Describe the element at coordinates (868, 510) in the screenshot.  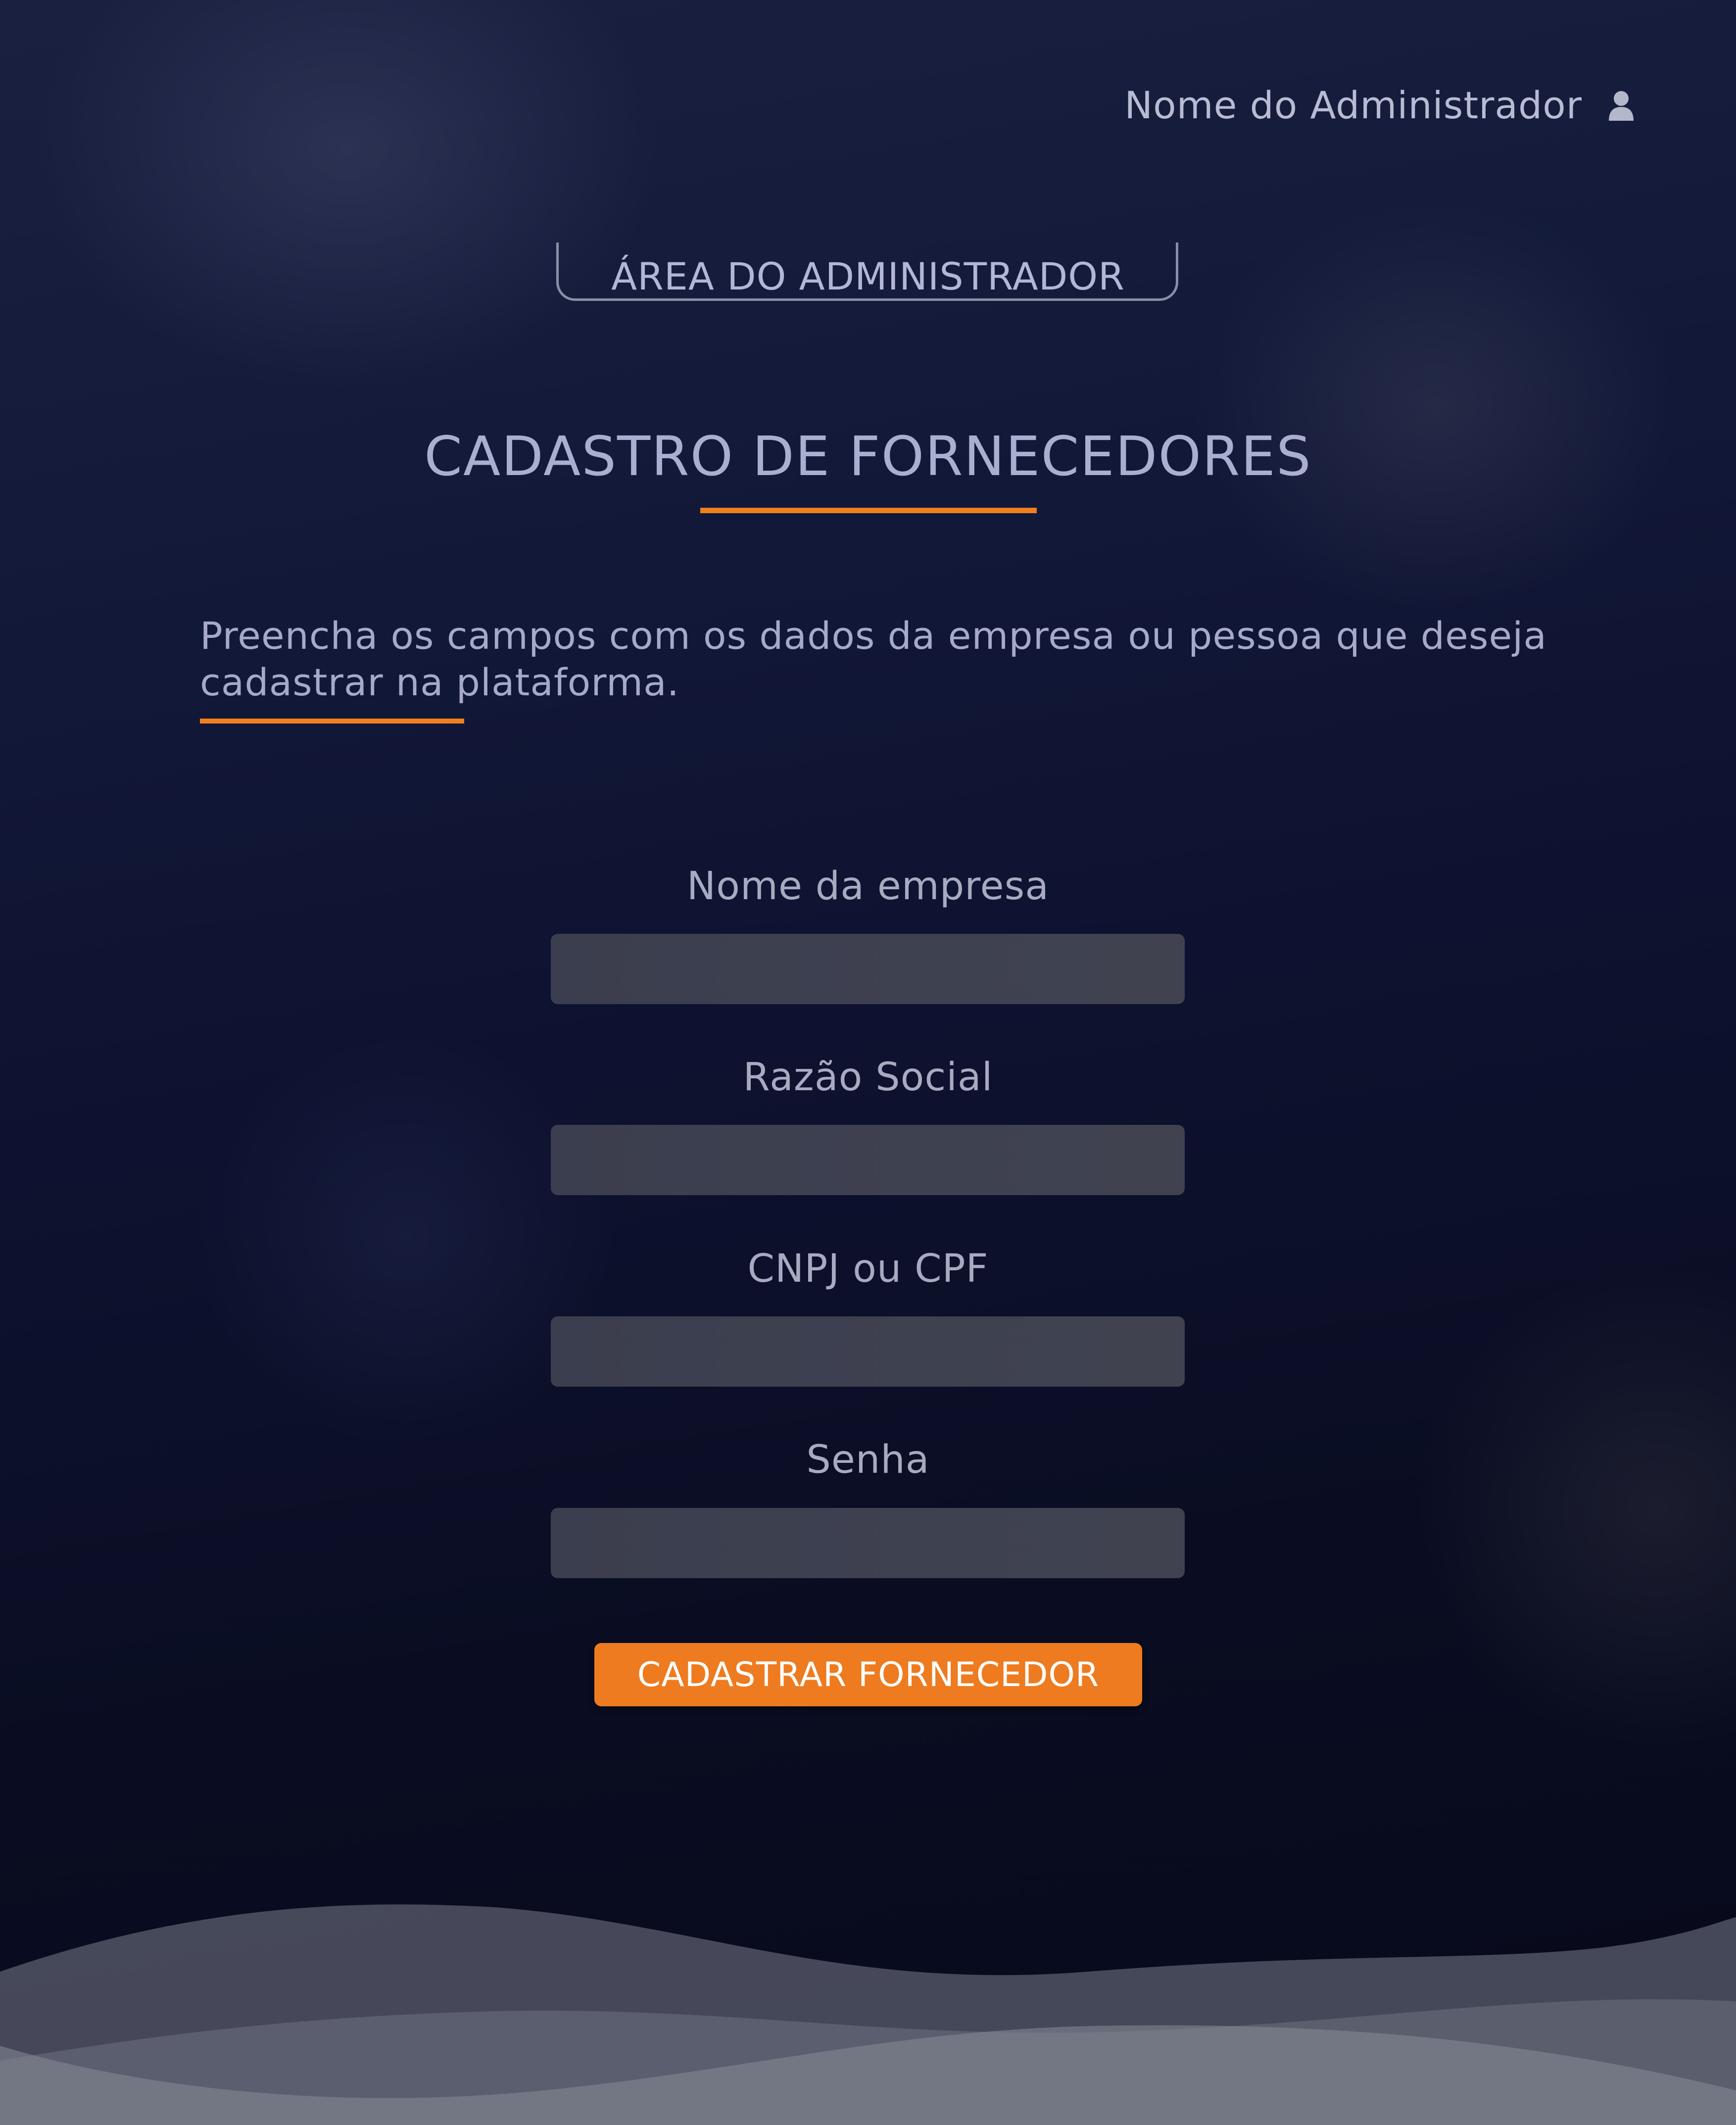
I see `title-underline` at that location.